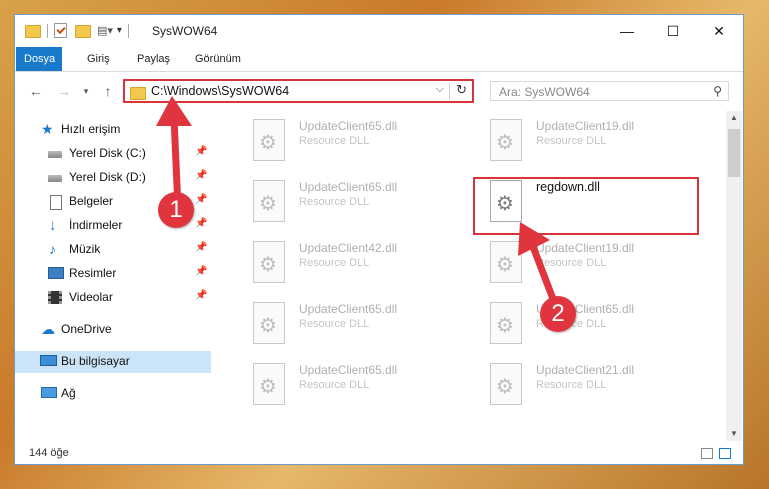  I want to click on forward-button: →, so click(64, 91).